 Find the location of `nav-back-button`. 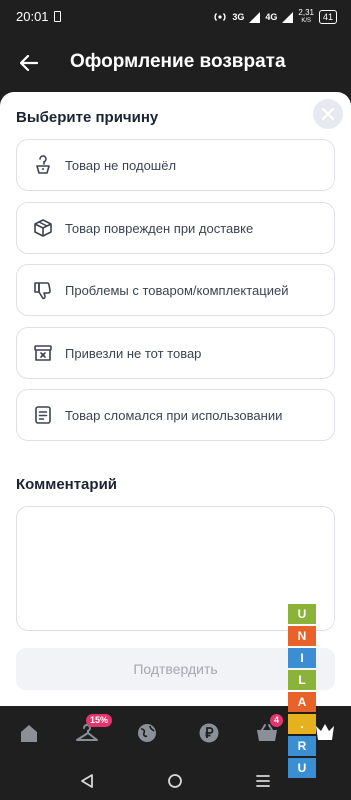

nav-back-button is located at coordinates (87, 781).